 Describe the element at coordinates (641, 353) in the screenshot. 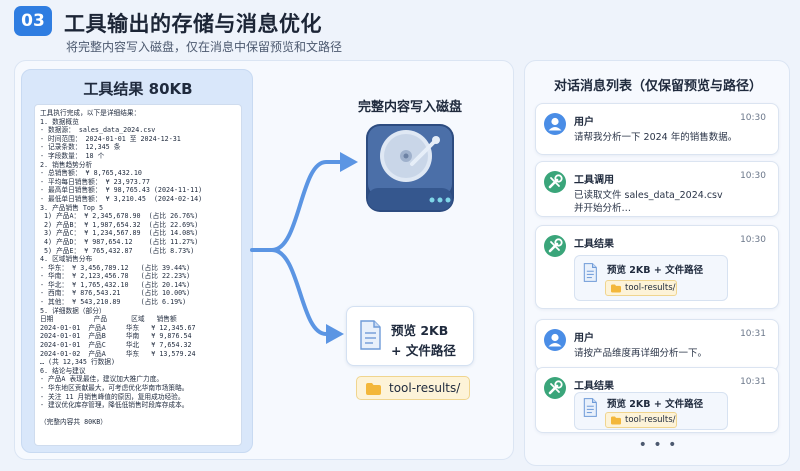

I see `message-text: 请按产品维度再详细分析一下。` at that location.